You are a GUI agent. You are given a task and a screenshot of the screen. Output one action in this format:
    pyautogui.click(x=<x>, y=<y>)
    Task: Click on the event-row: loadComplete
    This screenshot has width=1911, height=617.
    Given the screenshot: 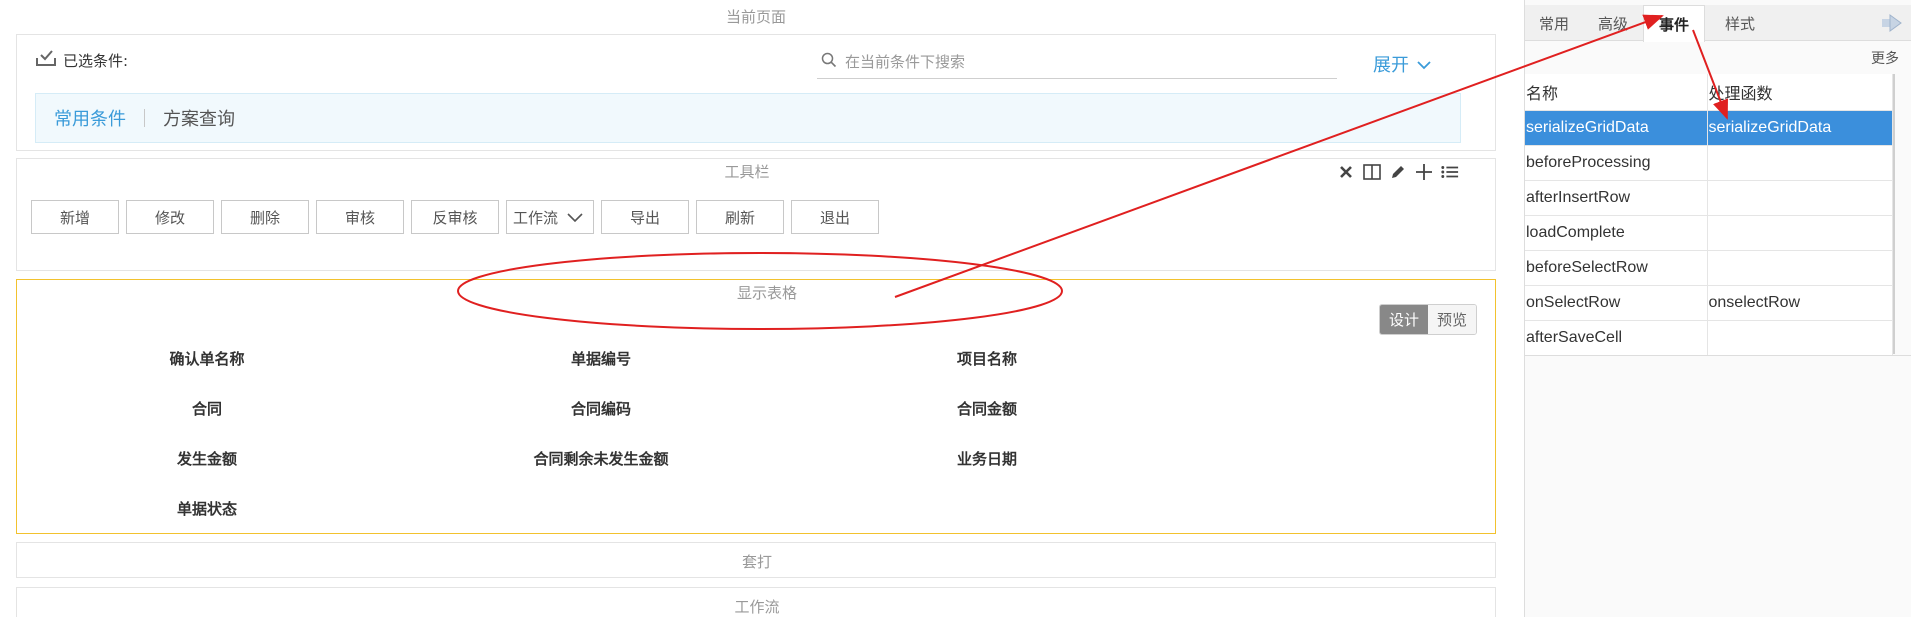 What is the action you would take?
    pyautogui.click(x=1709, y=233)
    